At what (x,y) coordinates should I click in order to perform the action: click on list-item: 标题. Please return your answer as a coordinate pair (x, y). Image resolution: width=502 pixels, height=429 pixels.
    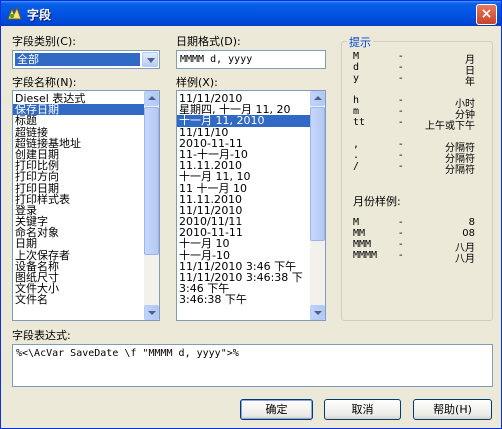
    Looking at the image, I should click on (78, 120).